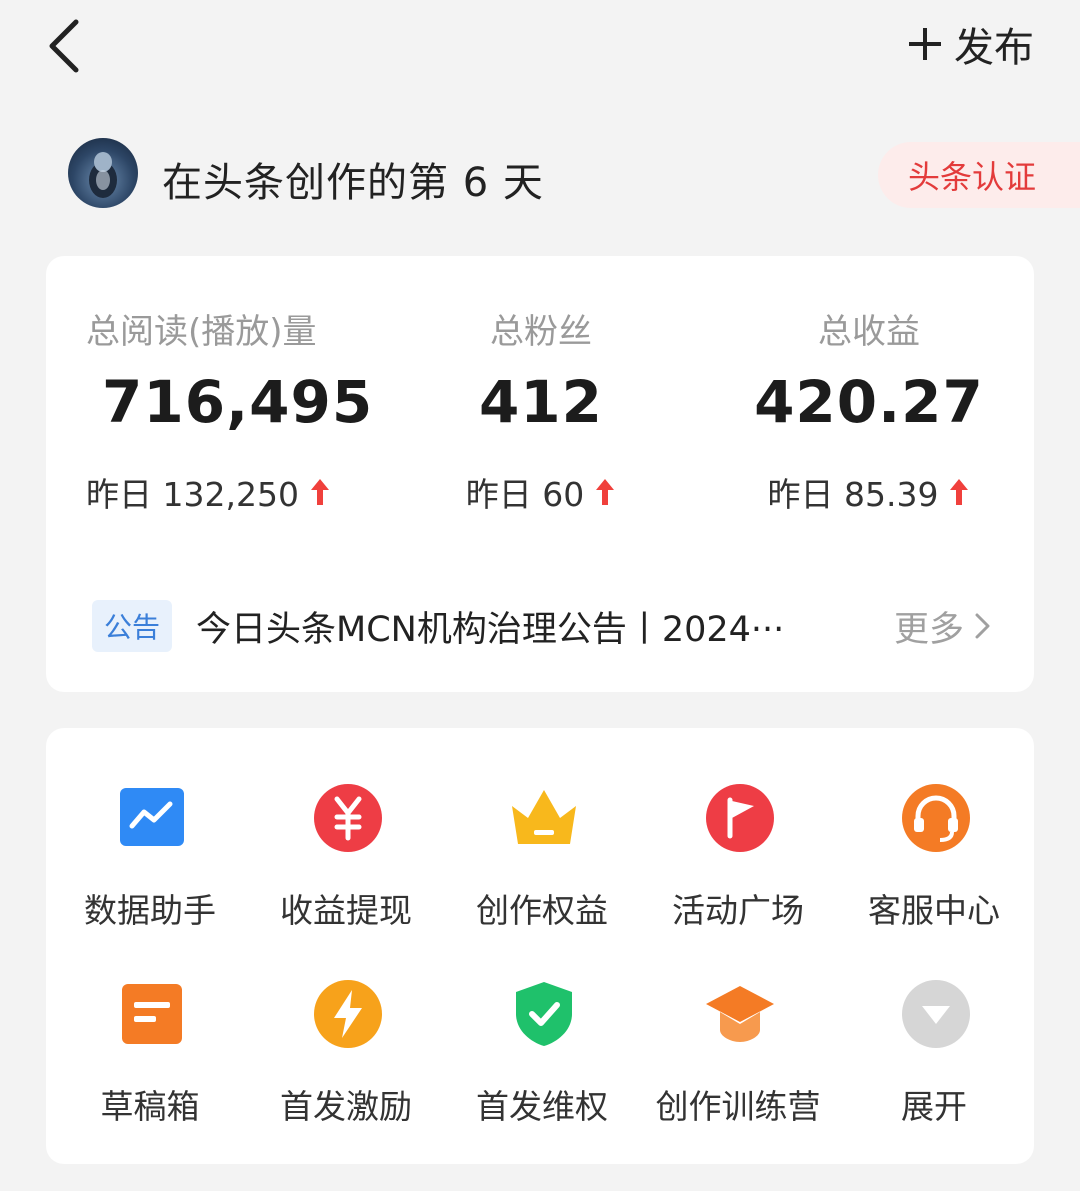  I want to click on tool-creator-camp: 创作训练营, so click(738, 1058).